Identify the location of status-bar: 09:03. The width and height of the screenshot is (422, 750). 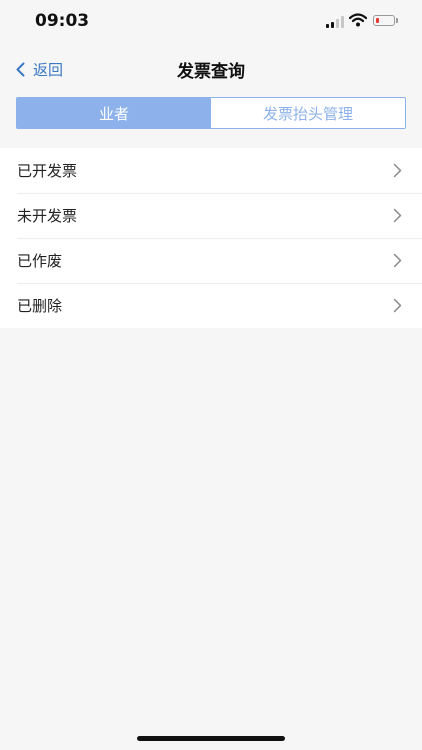
(211, 22).